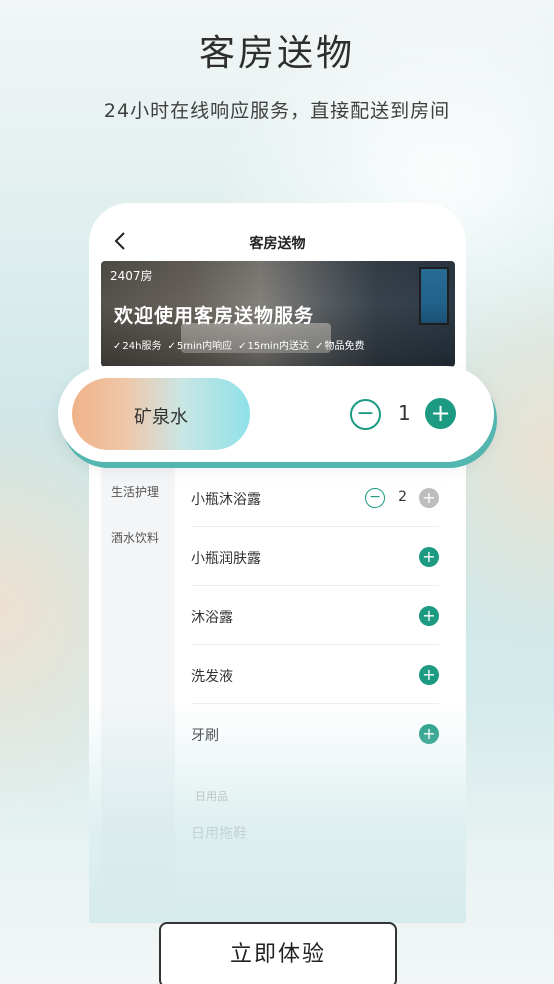  I want to click on list-item: 洗发液 +, so click(315, 675).